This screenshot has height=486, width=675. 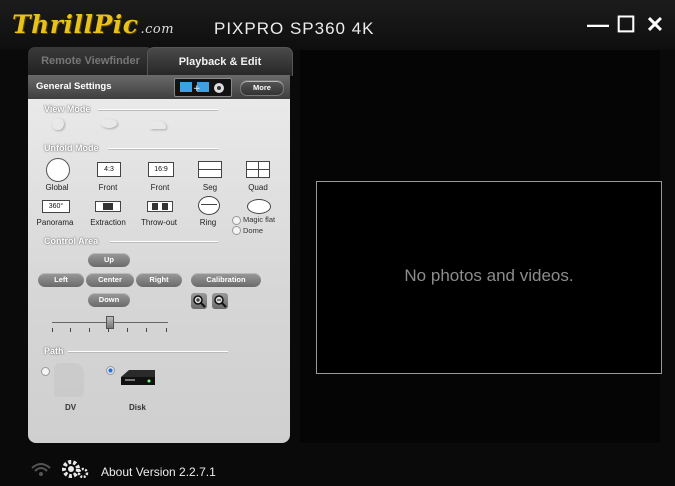 I want to click on dv-label: DV, so click(x=71, y=407).